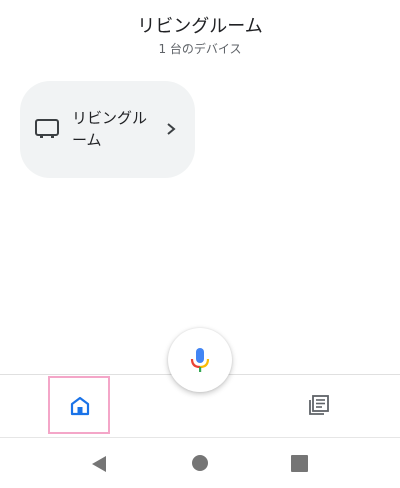 The width and height of the screenshot is (400, 488). I want to click on microphone-icon, so click(200, 360).